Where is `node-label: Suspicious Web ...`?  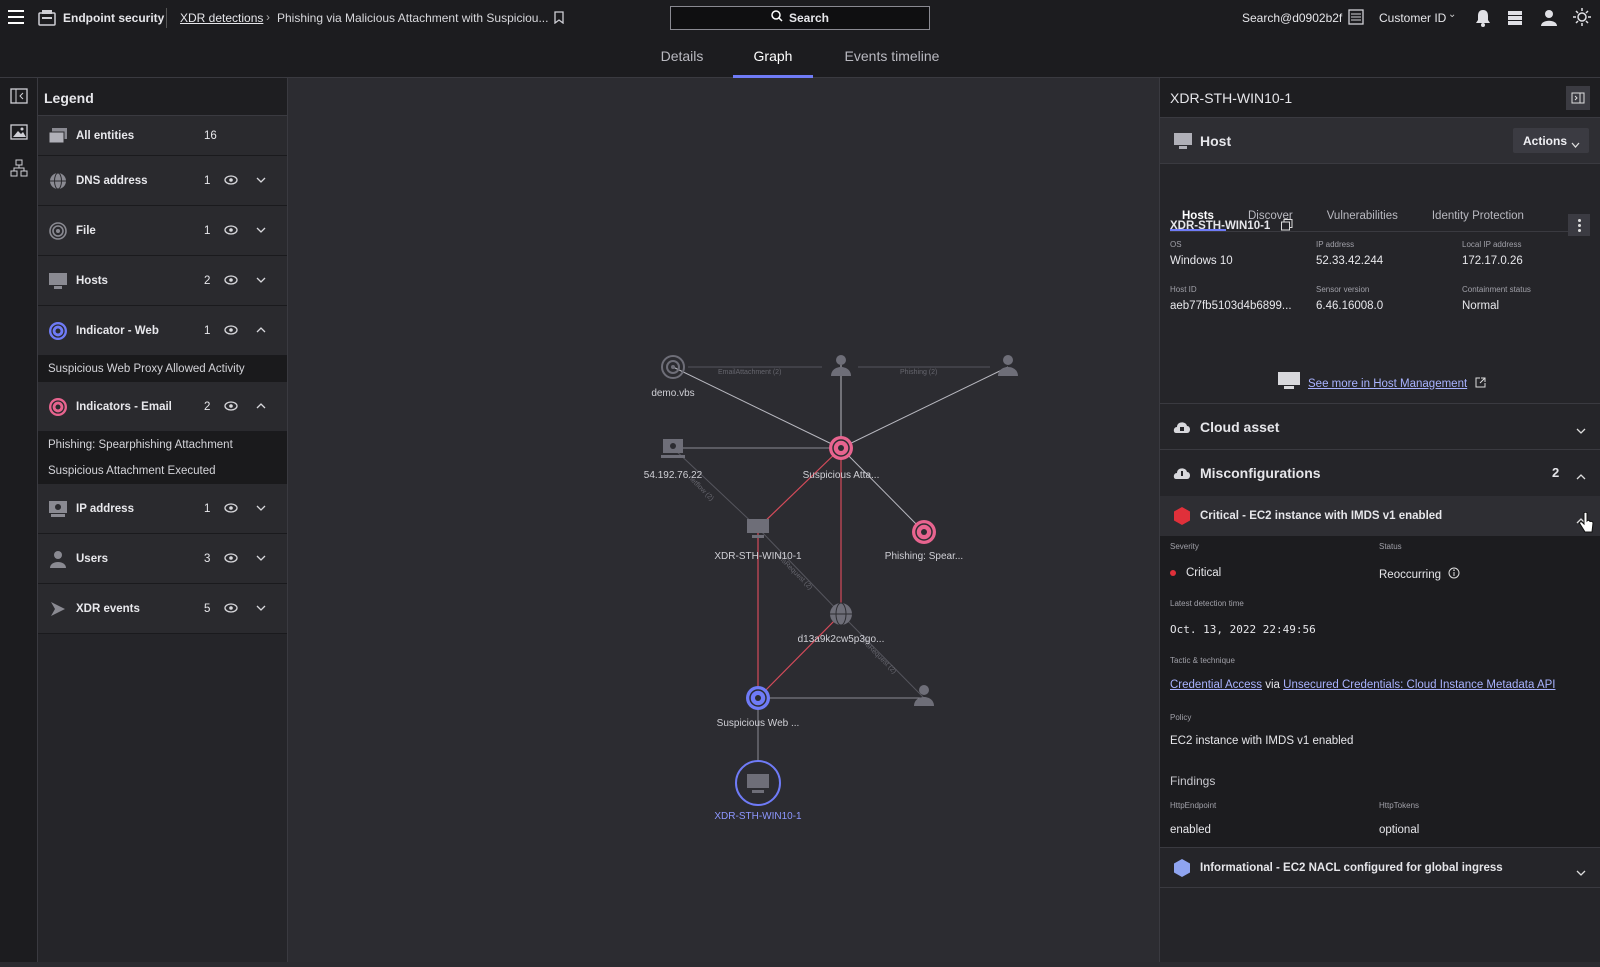 node-label: Suspicious Web ... is located at coordinates (758, 723).